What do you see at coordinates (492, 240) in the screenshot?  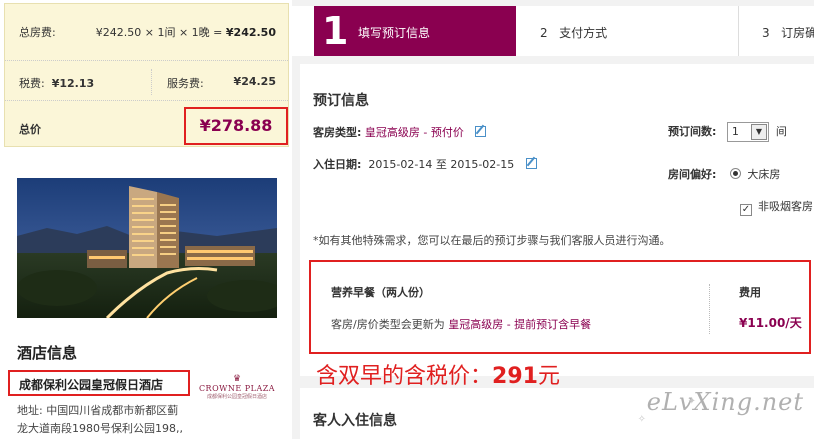 I see `special-request-note: *如有其他特殊需求，您可以在最后的预订步骤与我们客服人员进行沟通。` at bounding box center [492, 240].